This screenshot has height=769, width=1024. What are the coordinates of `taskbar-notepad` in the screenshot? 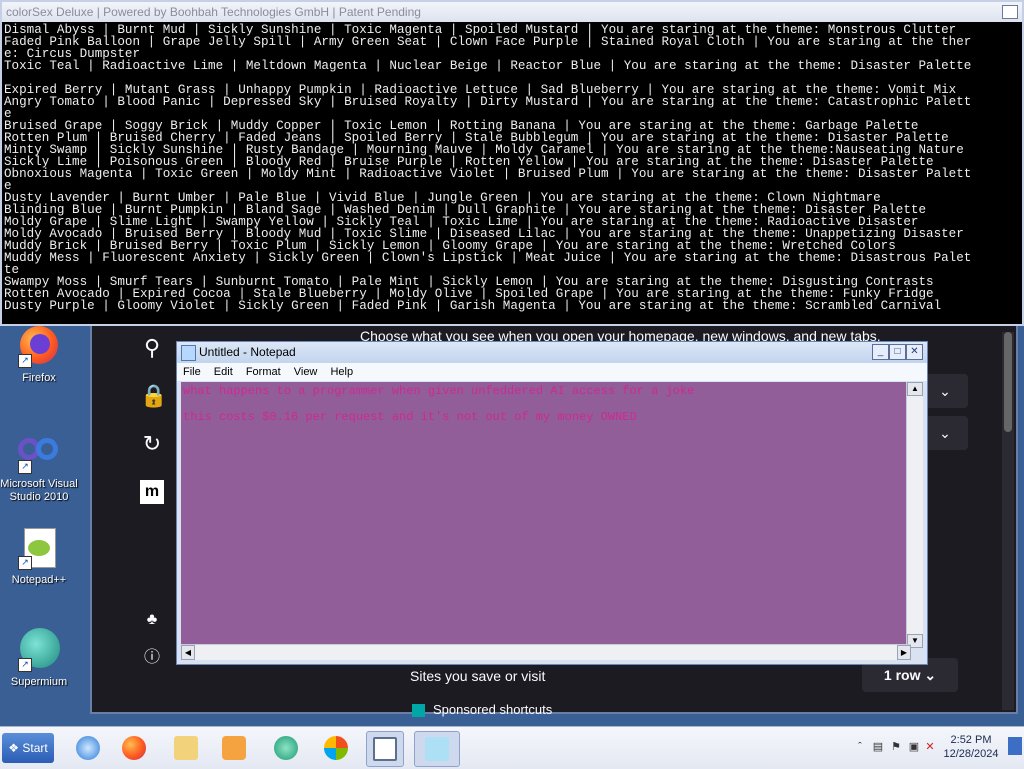 It's located at (437, 749).